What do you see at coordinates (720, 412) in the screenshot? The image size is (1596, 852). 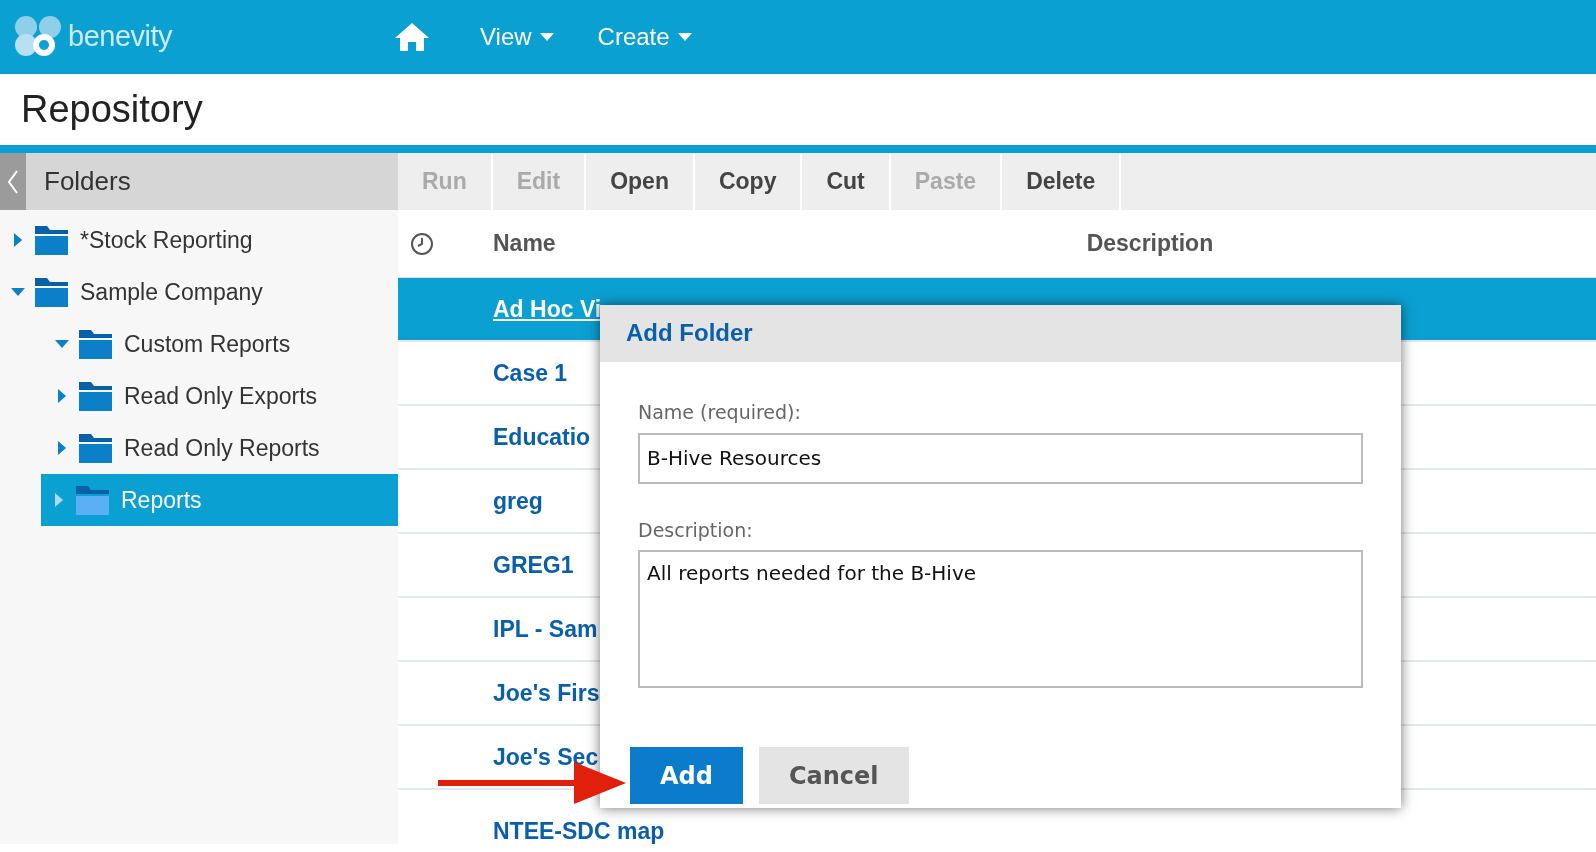 I see `field-label: Name (required):` at bounding box center [720, 412].